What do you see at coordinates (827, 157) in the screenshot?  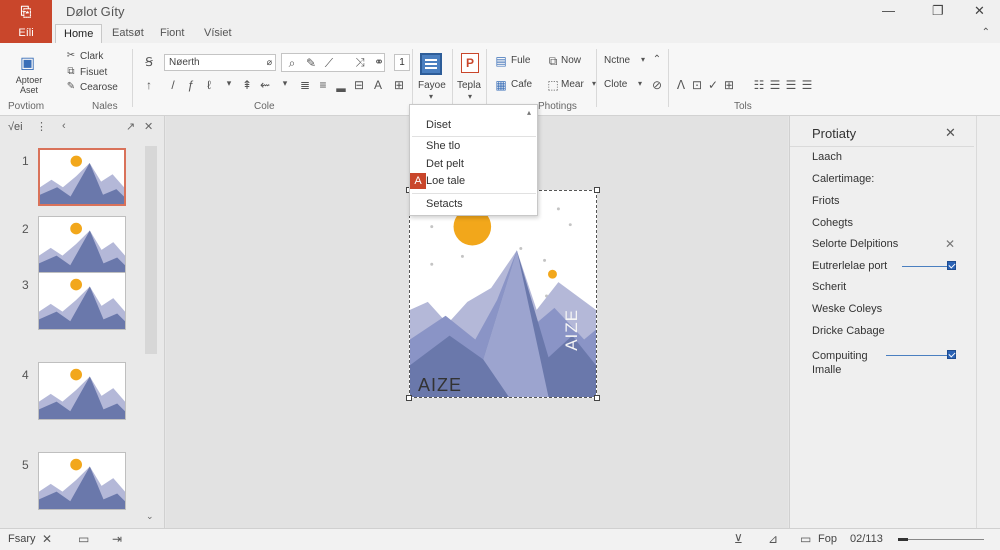 I see `pane-item-1: Laach` at bounding box center [827, 157].